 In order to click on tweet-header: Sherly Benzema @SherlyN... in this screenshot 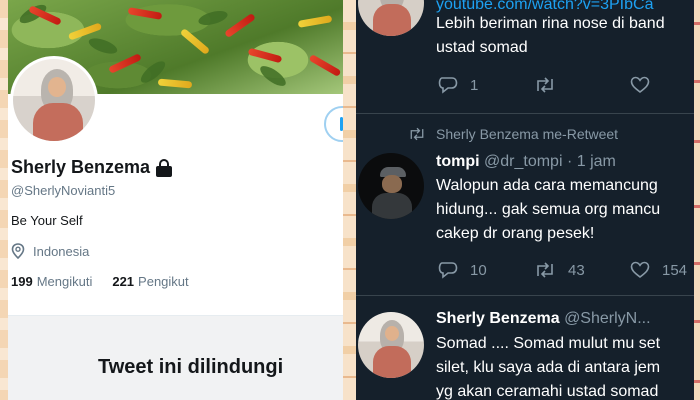, I will do `click(543, 319)`.